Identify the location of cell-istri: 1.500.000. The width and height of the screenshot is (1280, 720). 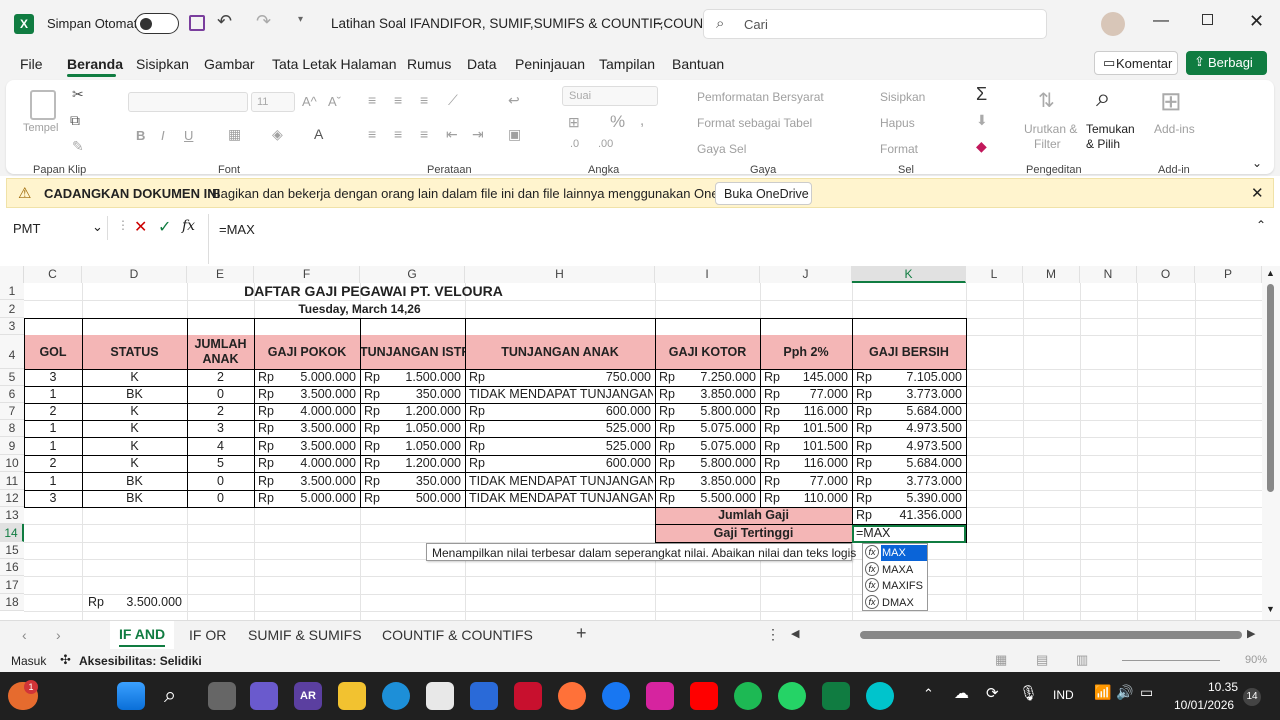
(424, 377).